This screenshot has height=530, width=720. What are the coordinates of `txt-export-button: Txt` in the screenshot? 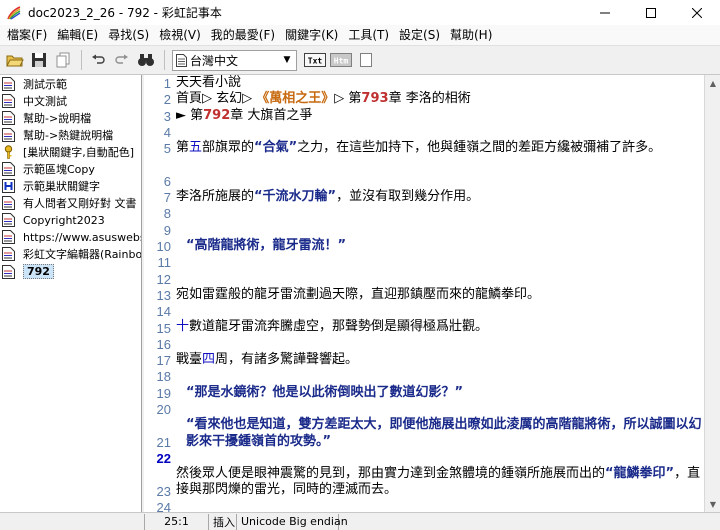 It's located at (315, 60).